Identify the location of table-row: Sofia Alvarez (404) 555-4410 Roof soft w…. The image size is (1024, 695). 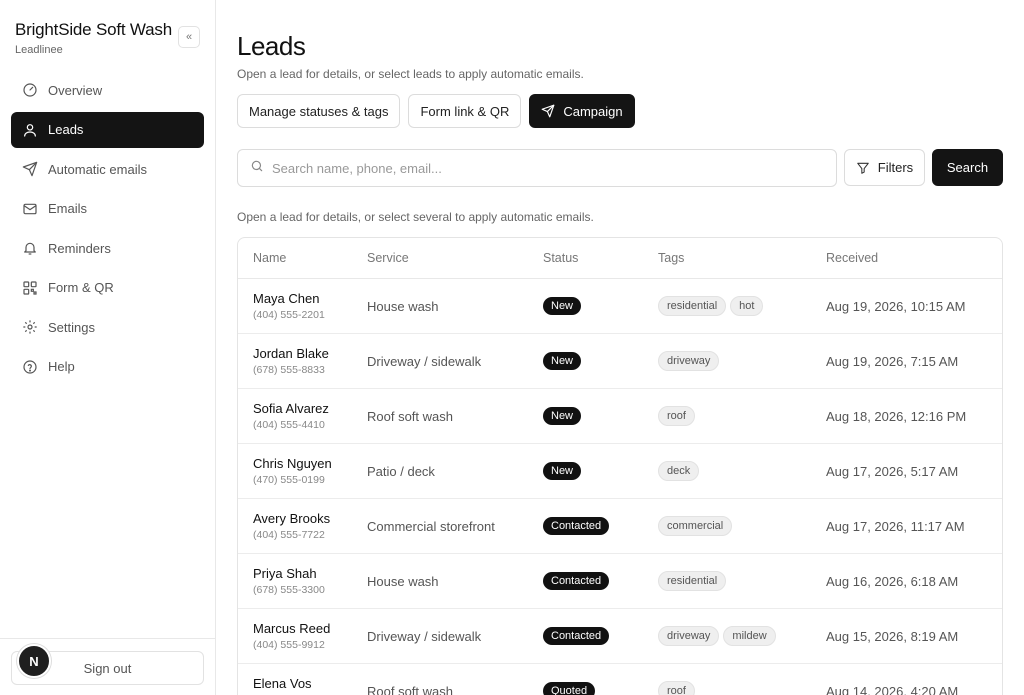
(620, 416).